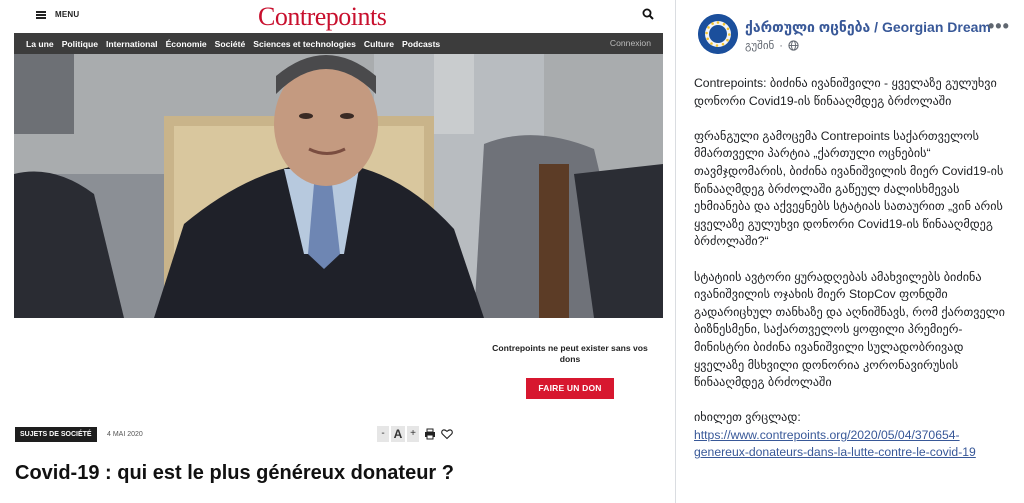  What do you see at coordinates (80, 44) in the screenshot?
I see `nav-item-politique: Politique` at bounding box center [80, 44].